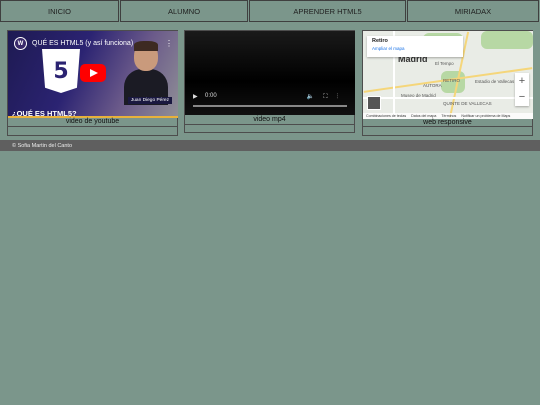 This screenshot has height=405, width=540. What do you see at coordinates (82, 43) in the screenshot?
I see `youtube-video-title: QUÉ ES HTML5 (y así funciona)` at bounding box center [82, 43].